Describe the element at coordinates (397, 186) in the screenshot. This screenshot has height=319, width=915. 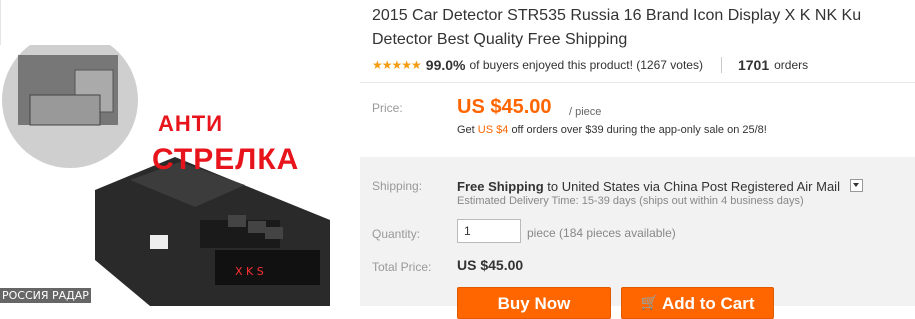
I see `shipping-label: Shipping:` at that location.